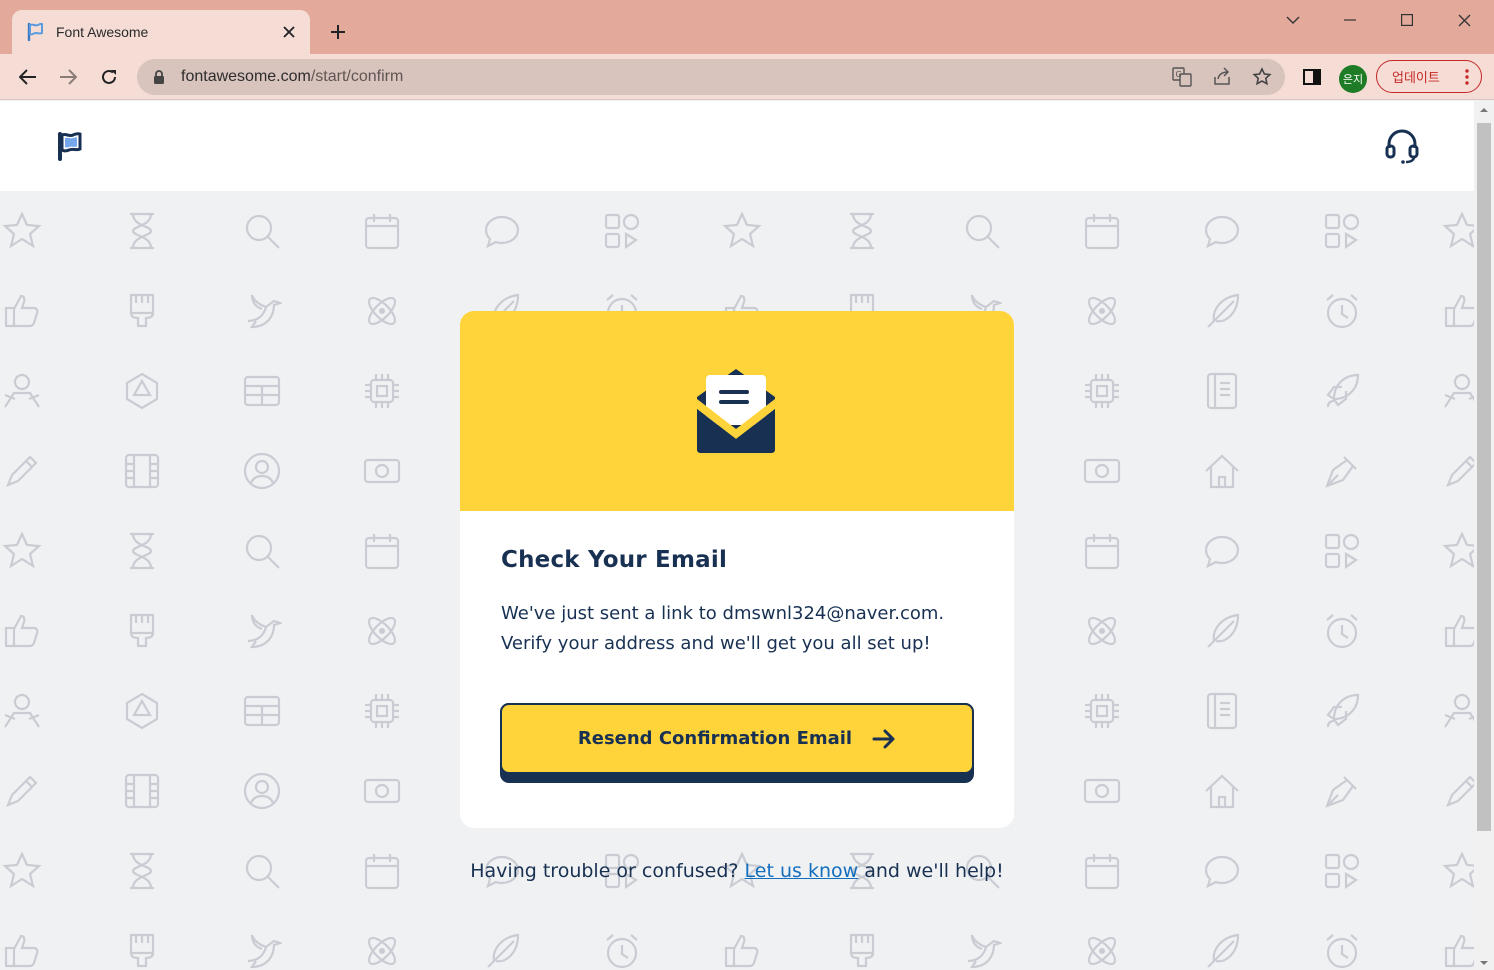  I want to click on scroll-thumb, so click(1484, 477).